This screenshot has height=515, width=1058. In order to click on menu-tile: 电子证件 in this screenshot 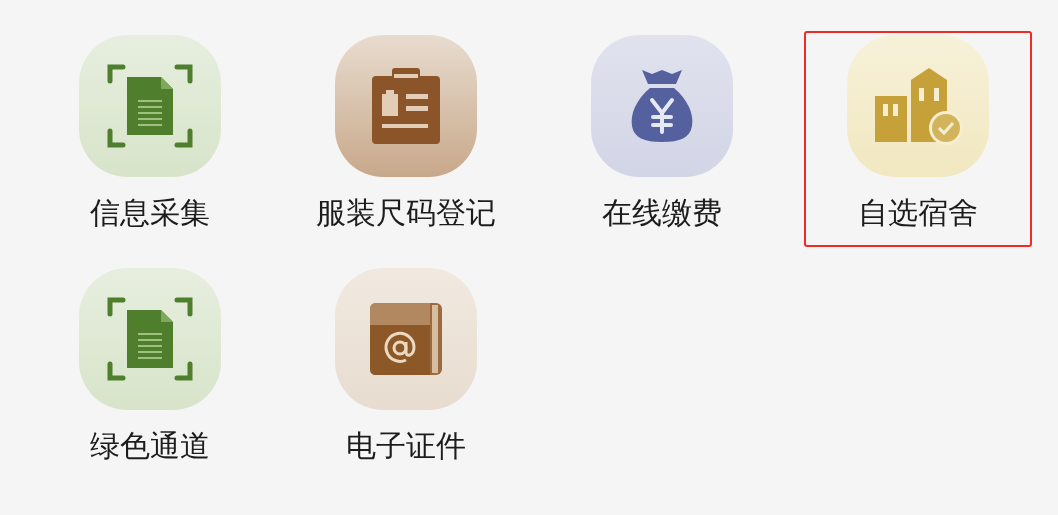, I will do `click(406, 372)`.